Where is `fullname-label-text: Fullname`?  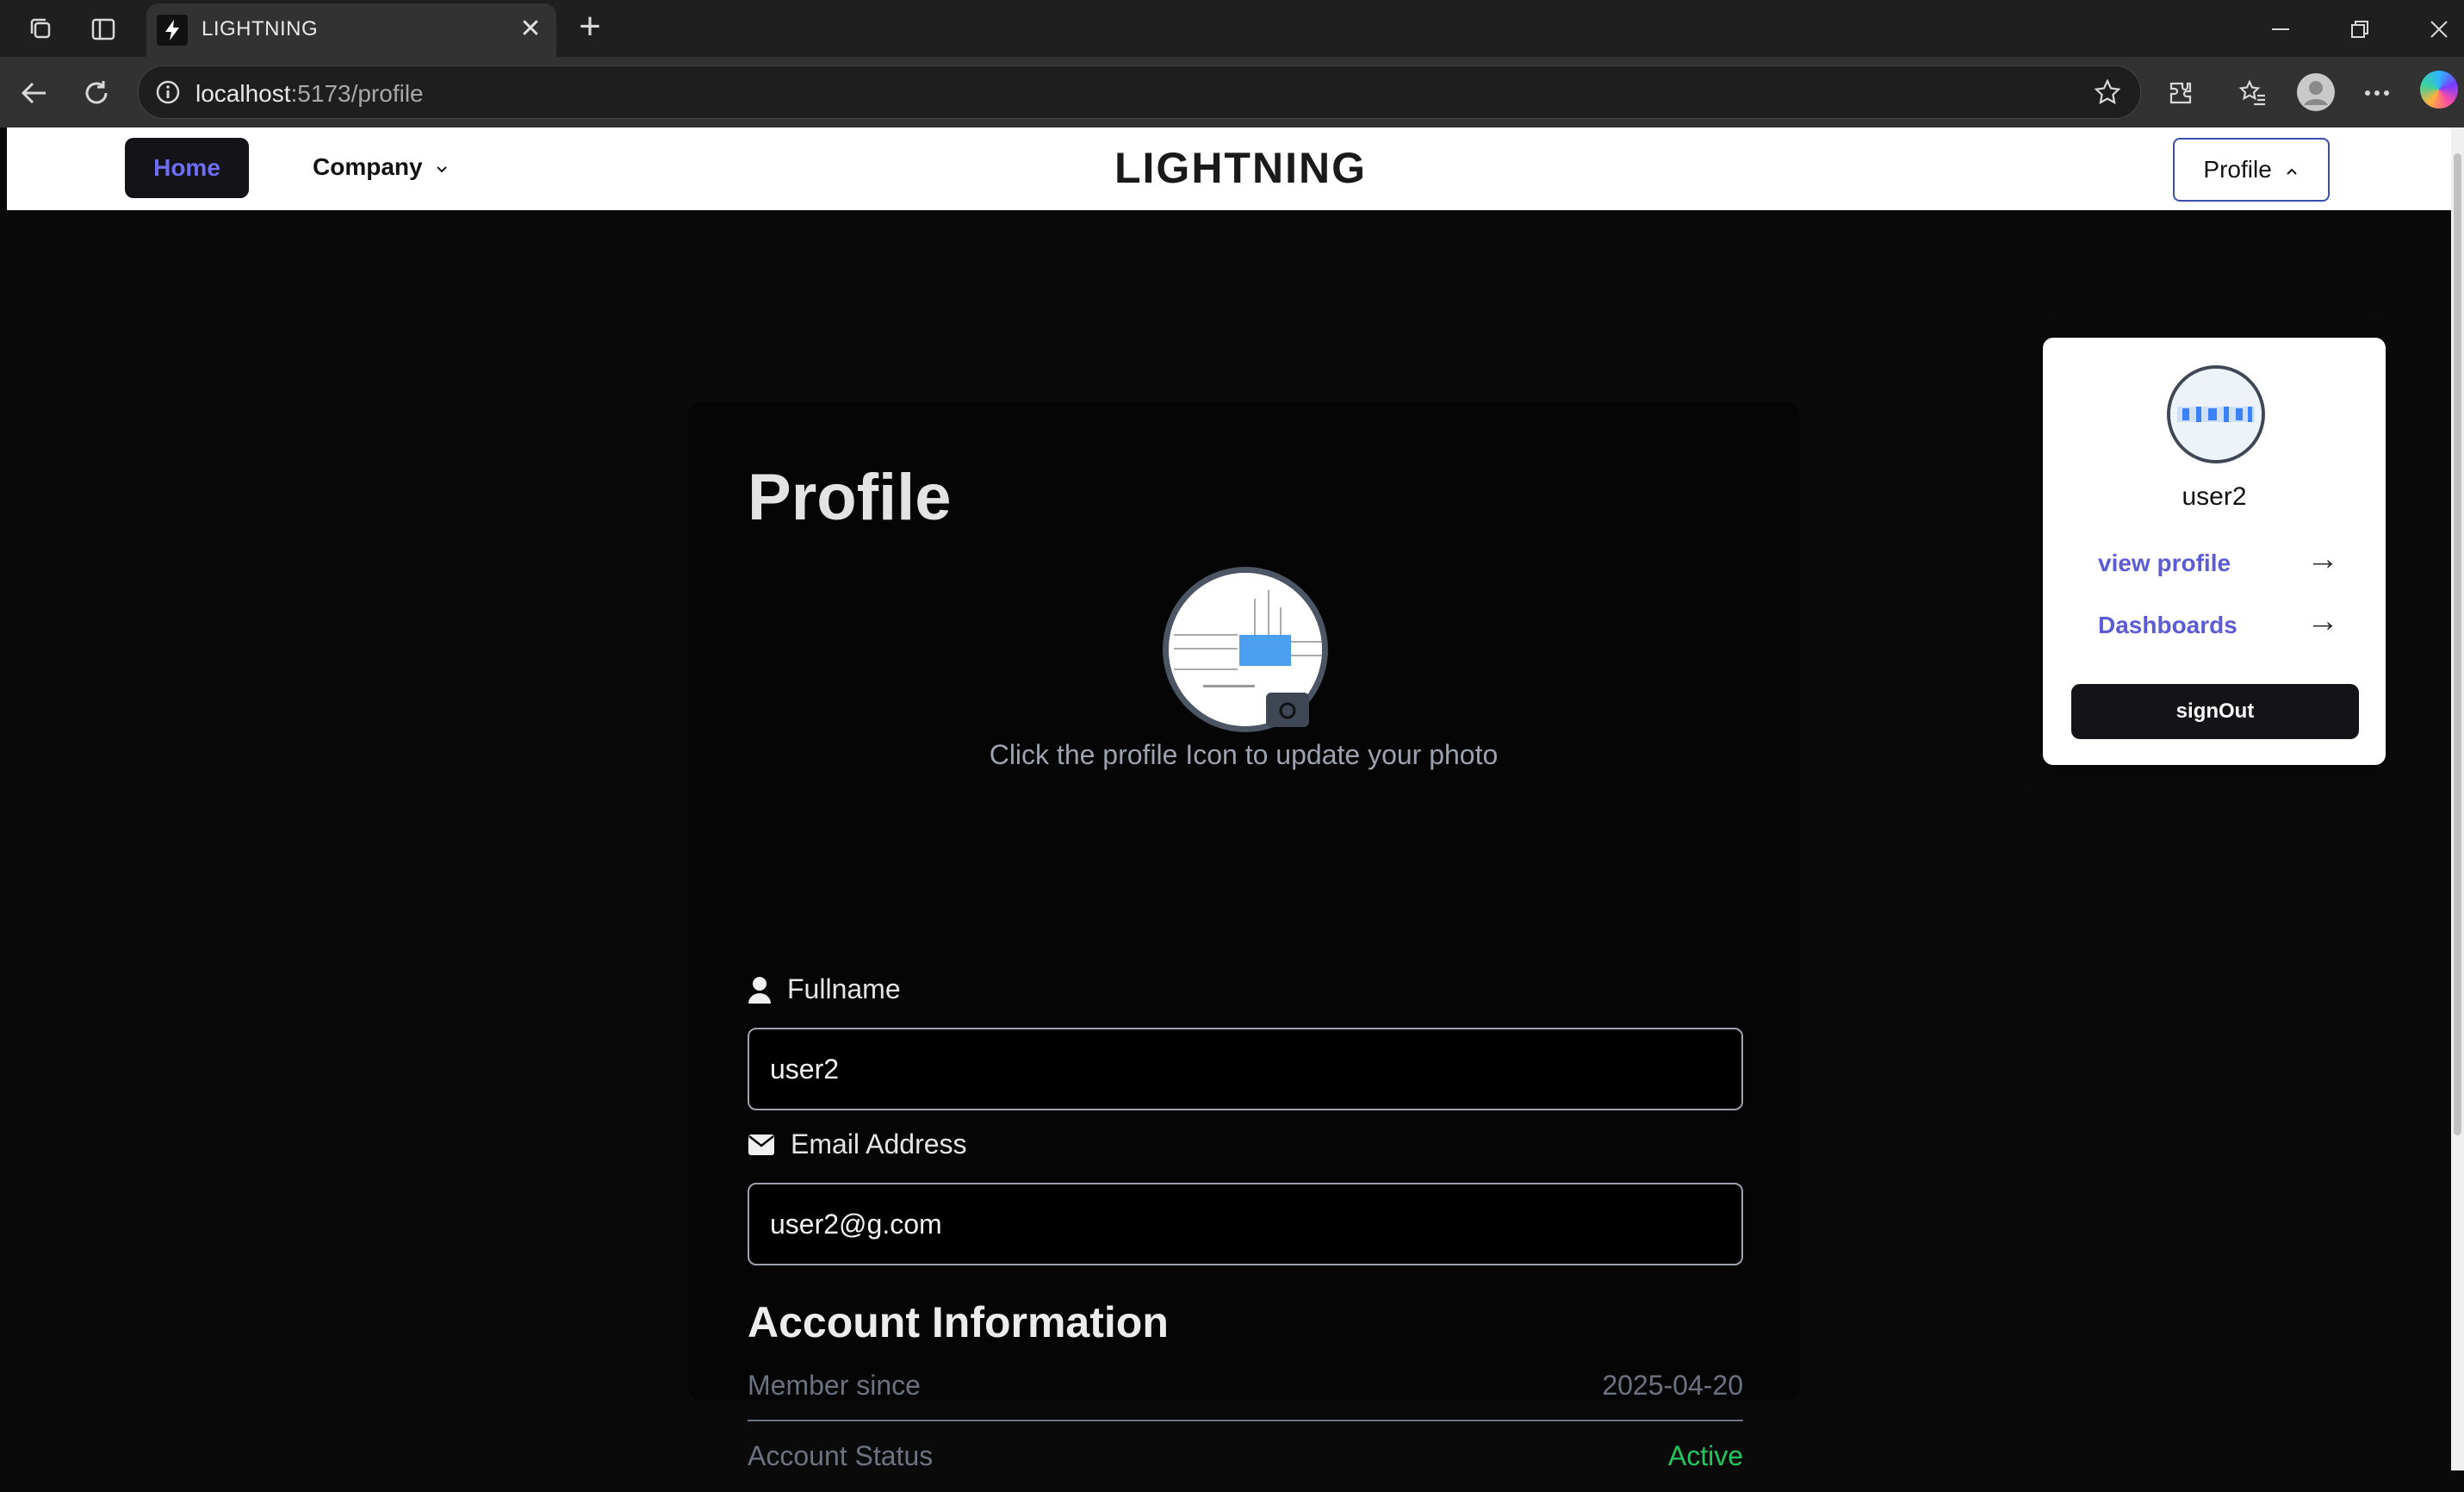
fullname-label-text: Fullname is located at coordinates (844, 989).